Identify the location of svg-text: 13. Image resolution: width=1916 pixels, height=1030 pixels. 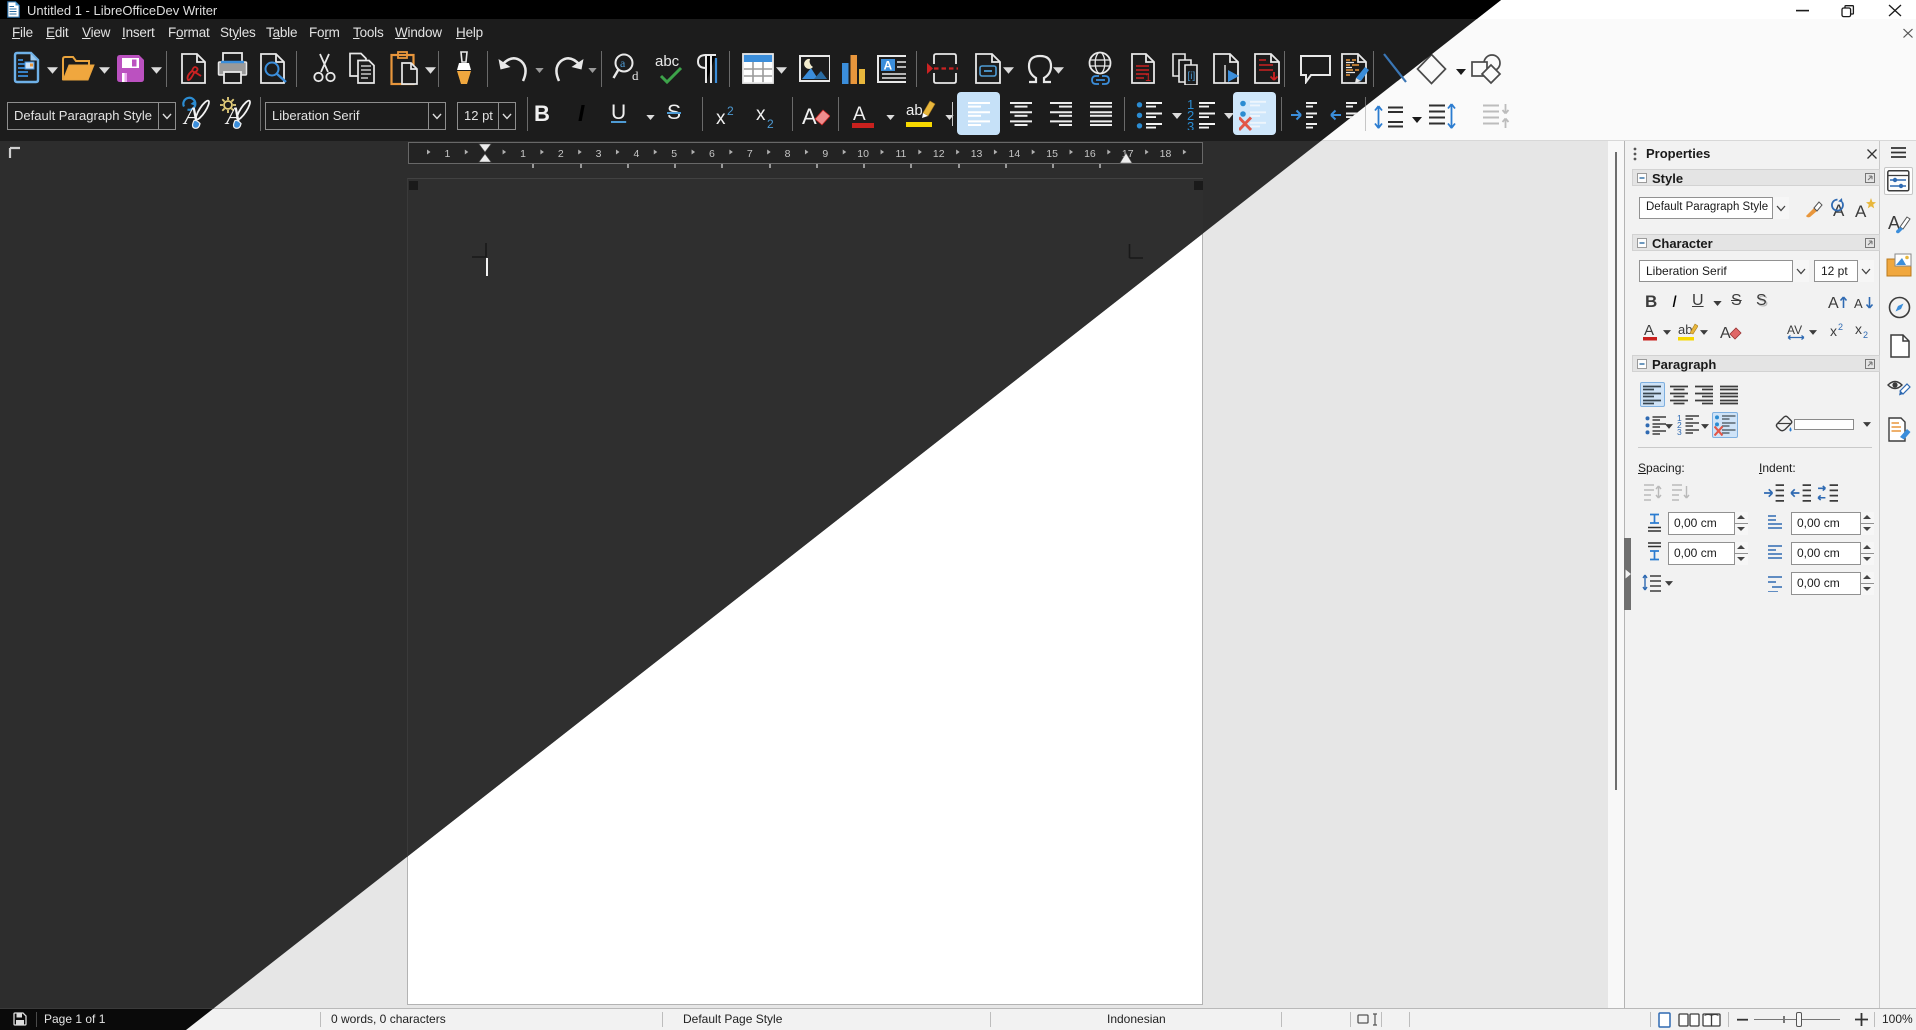
(977, 154).